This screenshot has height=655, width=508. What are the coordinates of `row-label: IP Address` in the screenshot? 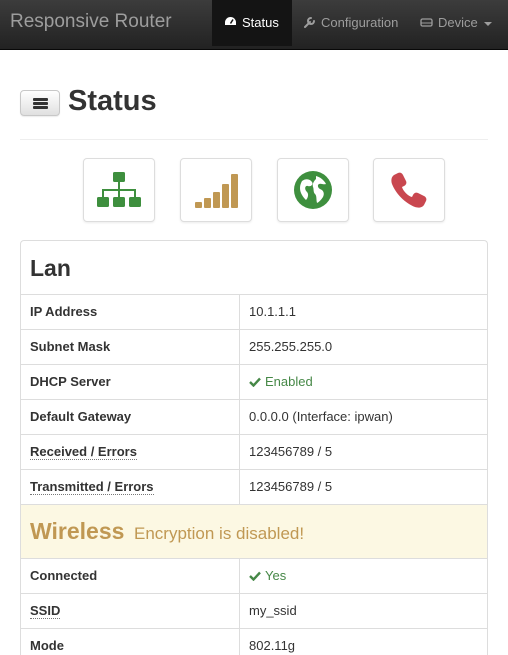 It's located at (130, 312).